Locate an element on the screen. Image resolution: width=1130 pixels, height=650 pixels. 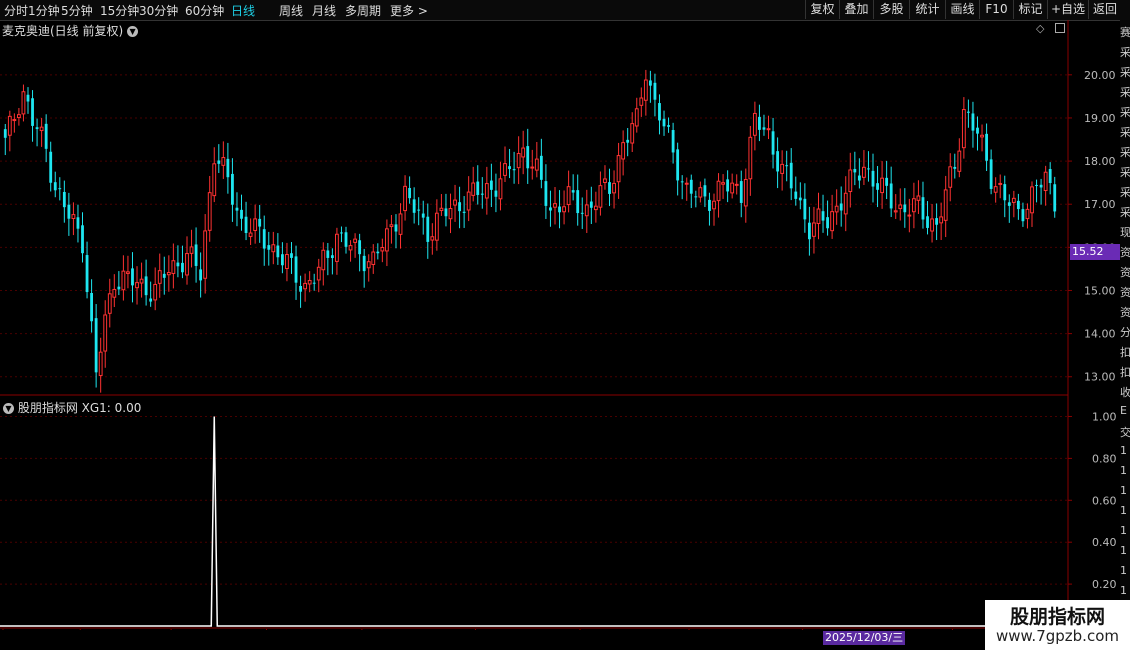
y-tick-label: 18.00 is located at coordinates (1100, 161).